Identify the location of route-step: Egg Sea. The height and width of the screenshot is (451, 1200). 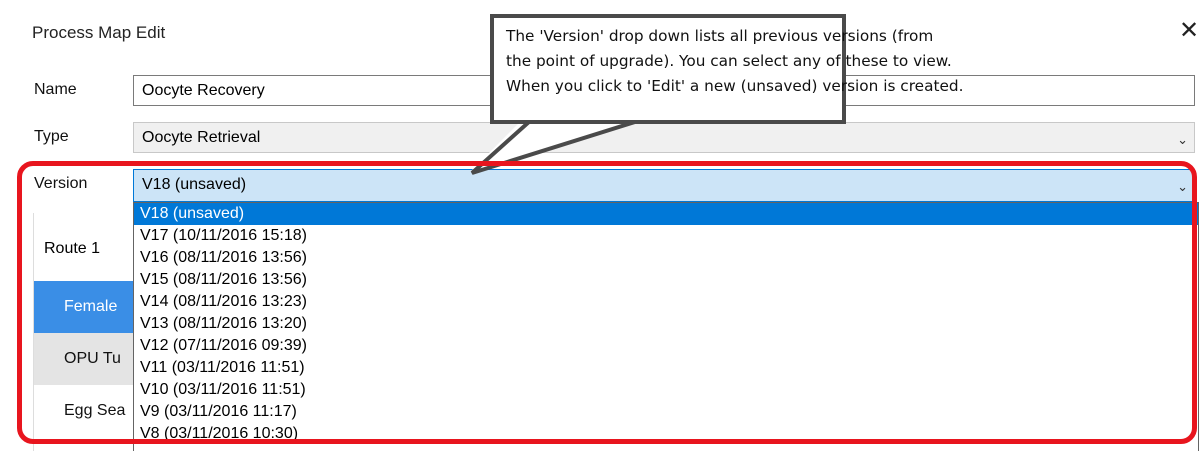
(84, 411).